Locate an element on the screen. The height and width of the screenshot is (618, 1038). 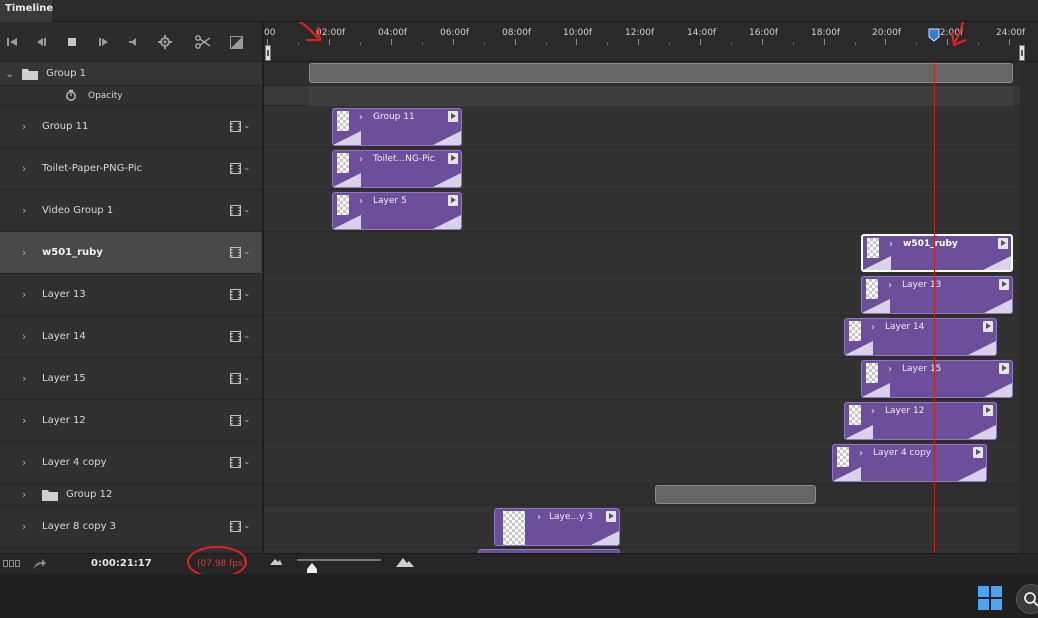
go-to-first-frame-icon is located at coordinates (12, 42).